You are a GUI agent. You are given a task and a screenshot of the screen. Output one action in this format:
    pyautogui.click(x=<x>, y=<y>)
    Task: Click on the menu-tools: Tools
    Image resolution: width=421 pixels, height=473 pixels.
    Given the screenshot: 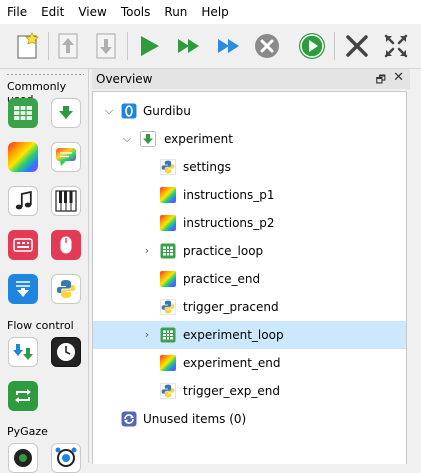 What is the action you would take?
    pyautogui.click(x=136, y=12)
    